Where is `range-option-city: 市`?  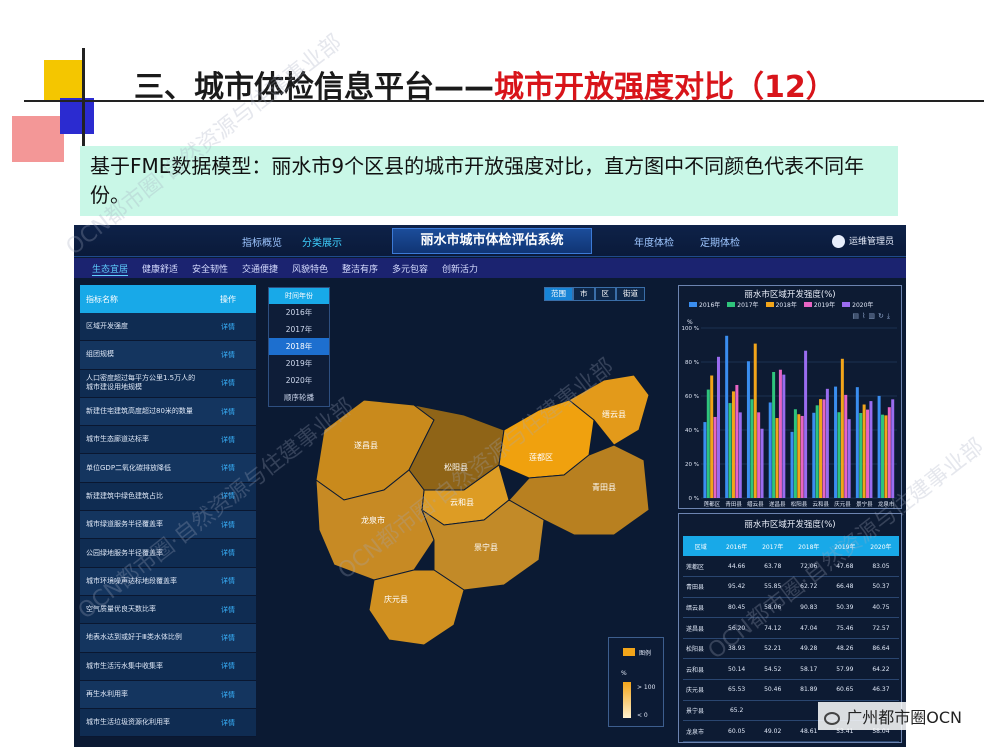 range-option-city: 市 is located at coordinates (584, 294).